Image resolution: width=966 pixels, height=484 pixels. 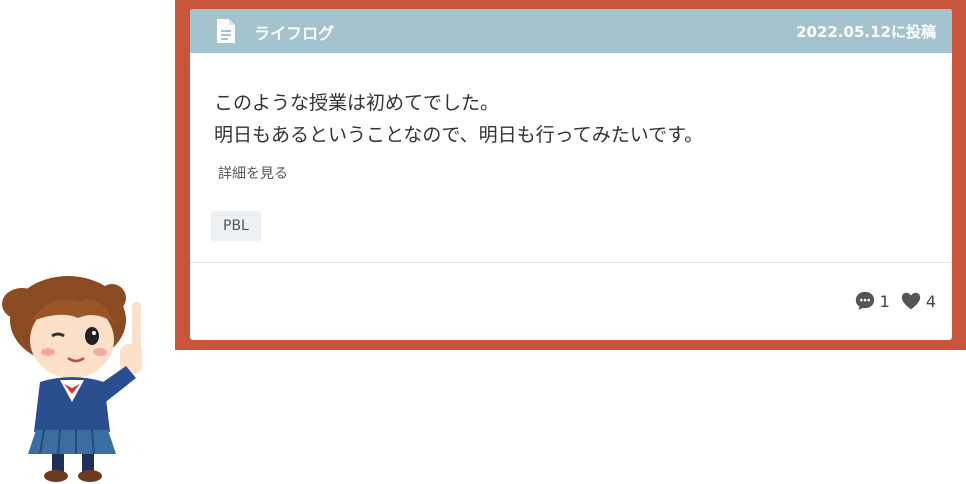 What do you see at coordinates (72, 379) in the screenshot?
I see `mascot-illustration` at bounding box center [72, 379].